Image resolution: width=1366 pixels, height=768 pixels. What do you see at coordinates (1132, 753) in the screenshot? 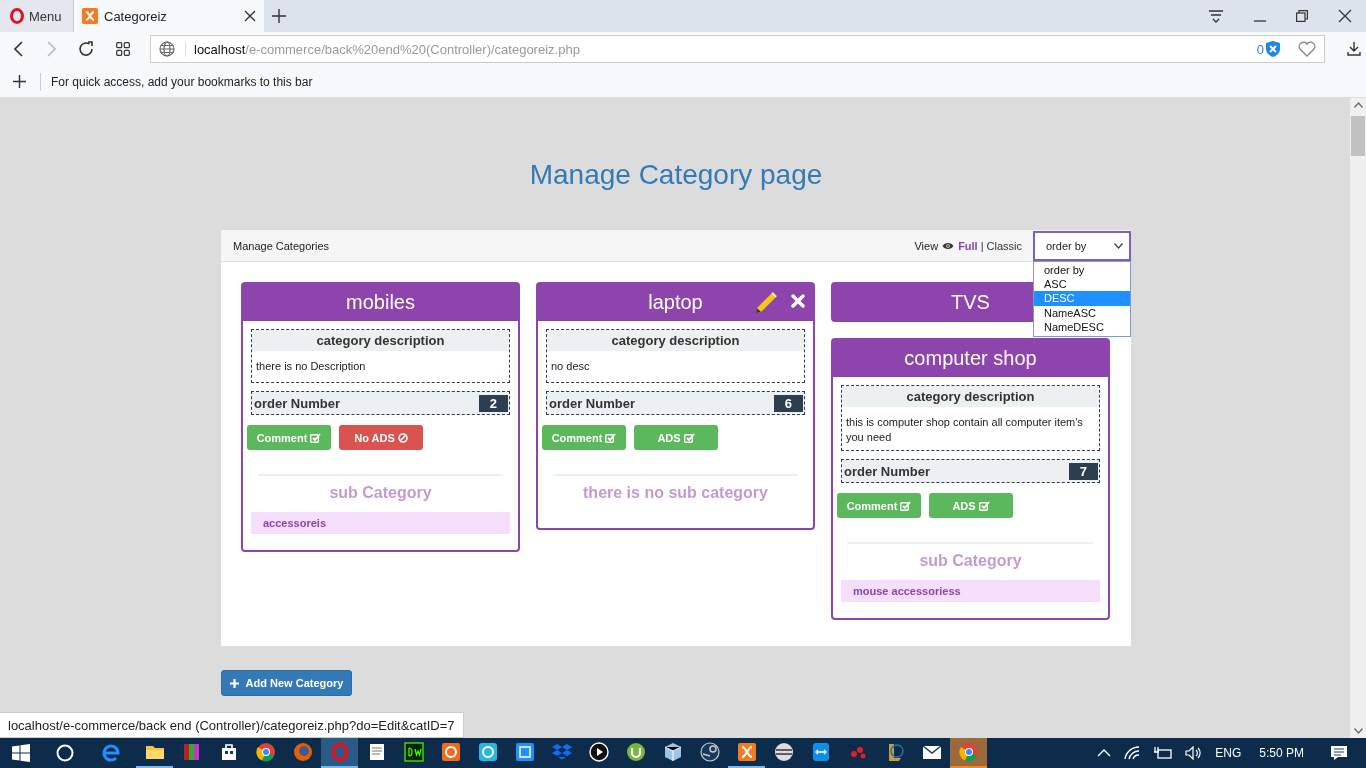
I see `wifi-icon` at bounding box center [1132, 753].